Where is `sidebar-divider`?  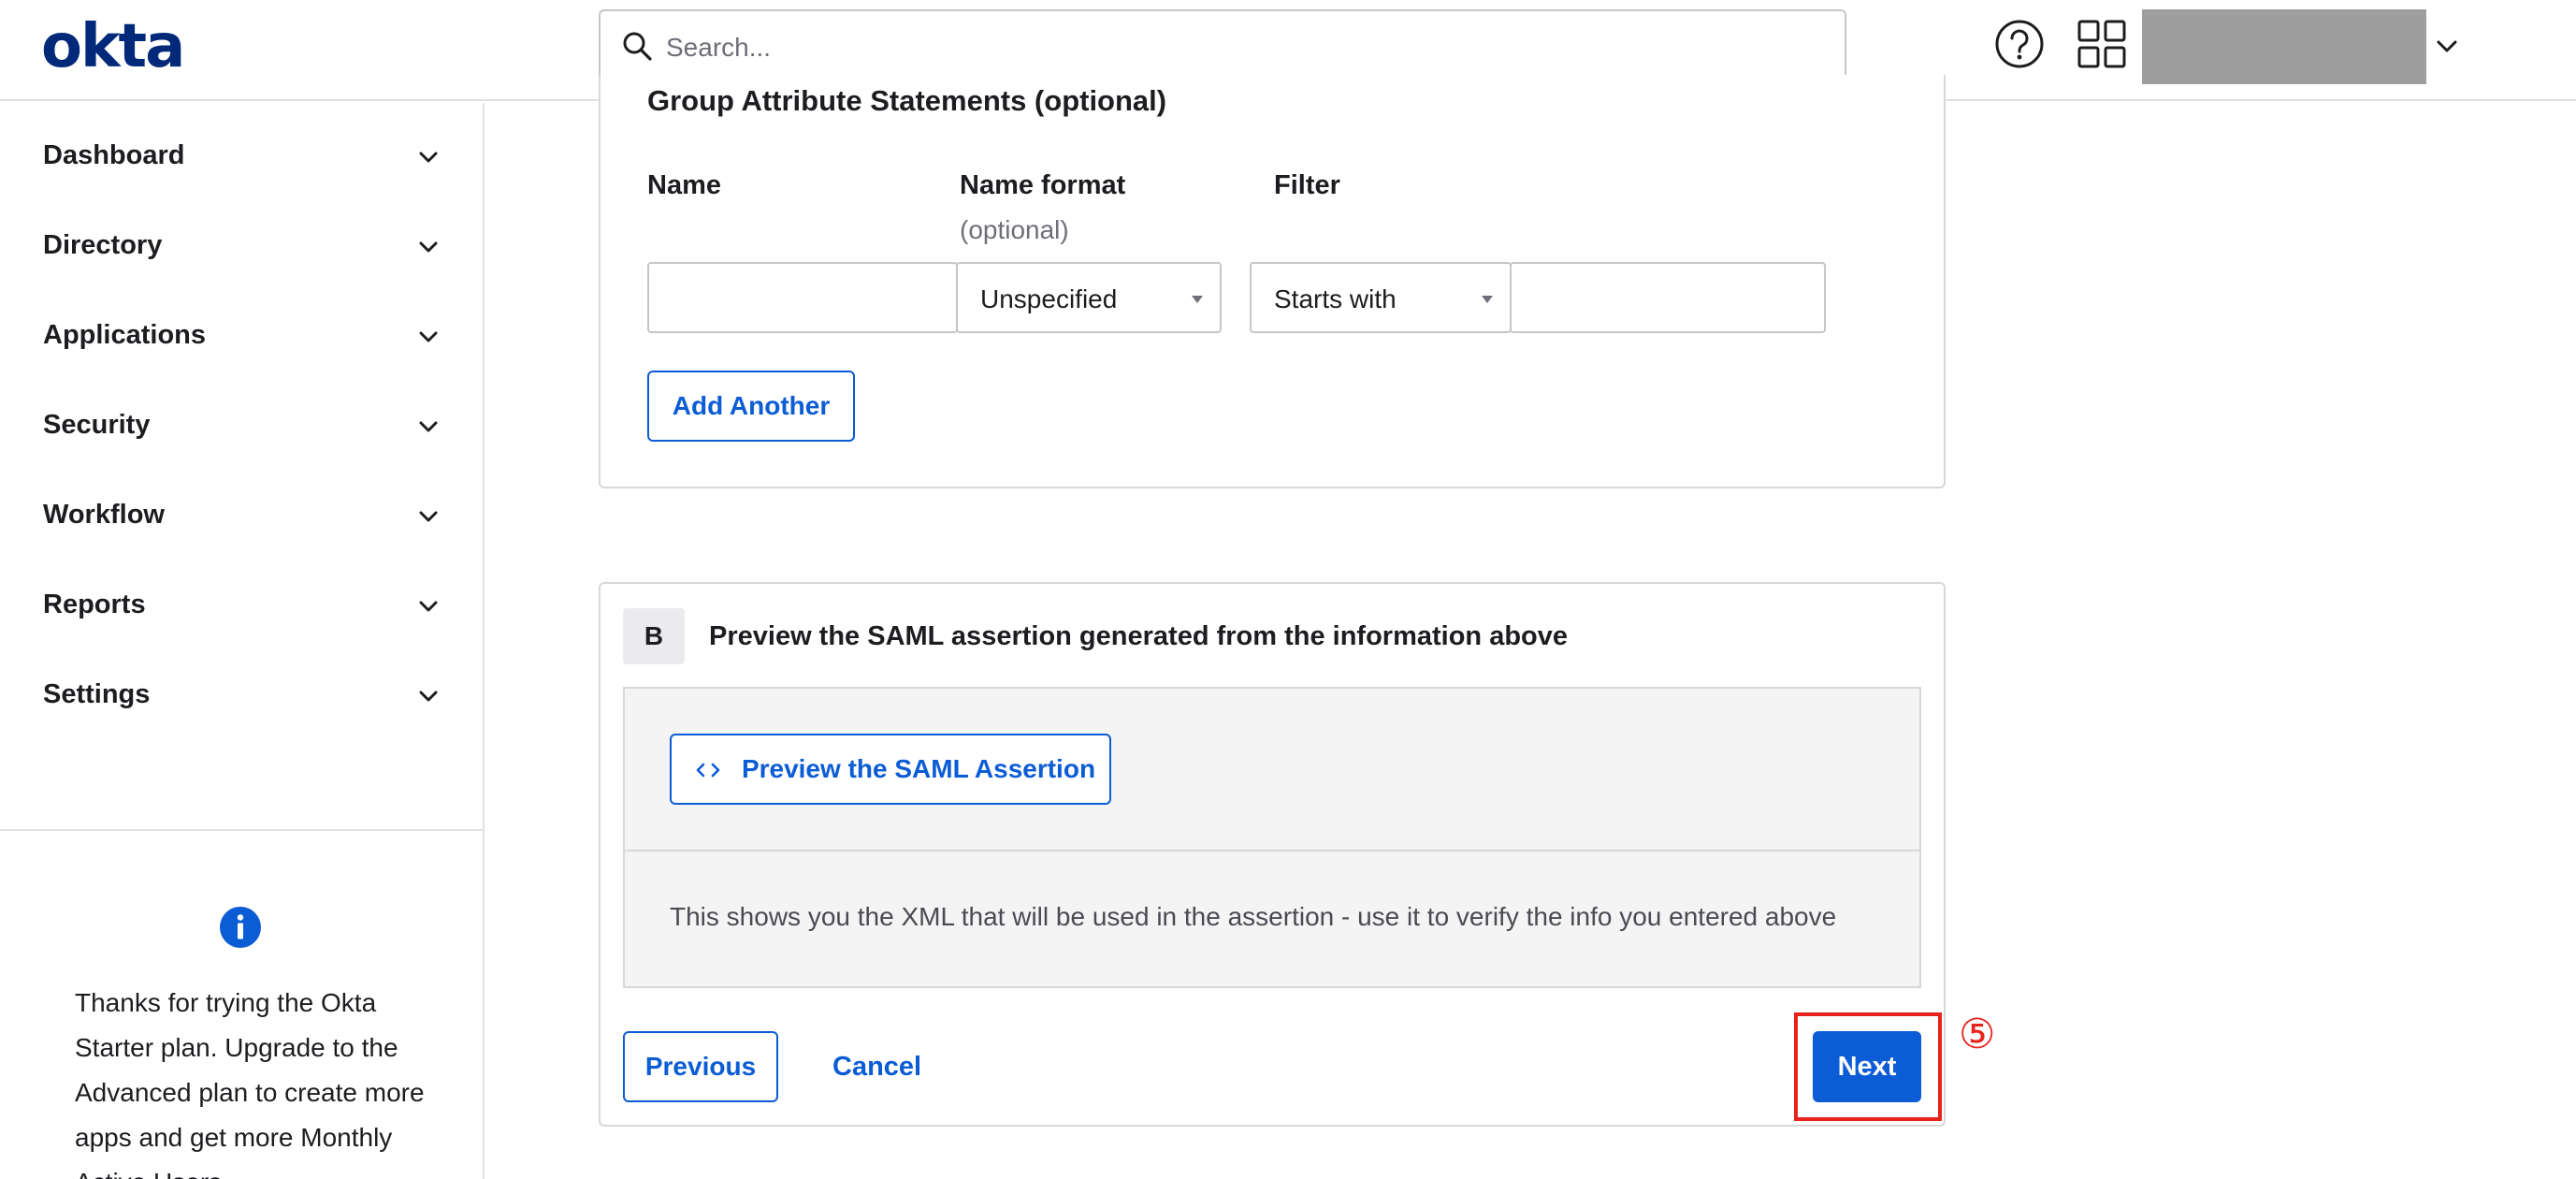 sidebar-divider is located at coordinates (241, 830).